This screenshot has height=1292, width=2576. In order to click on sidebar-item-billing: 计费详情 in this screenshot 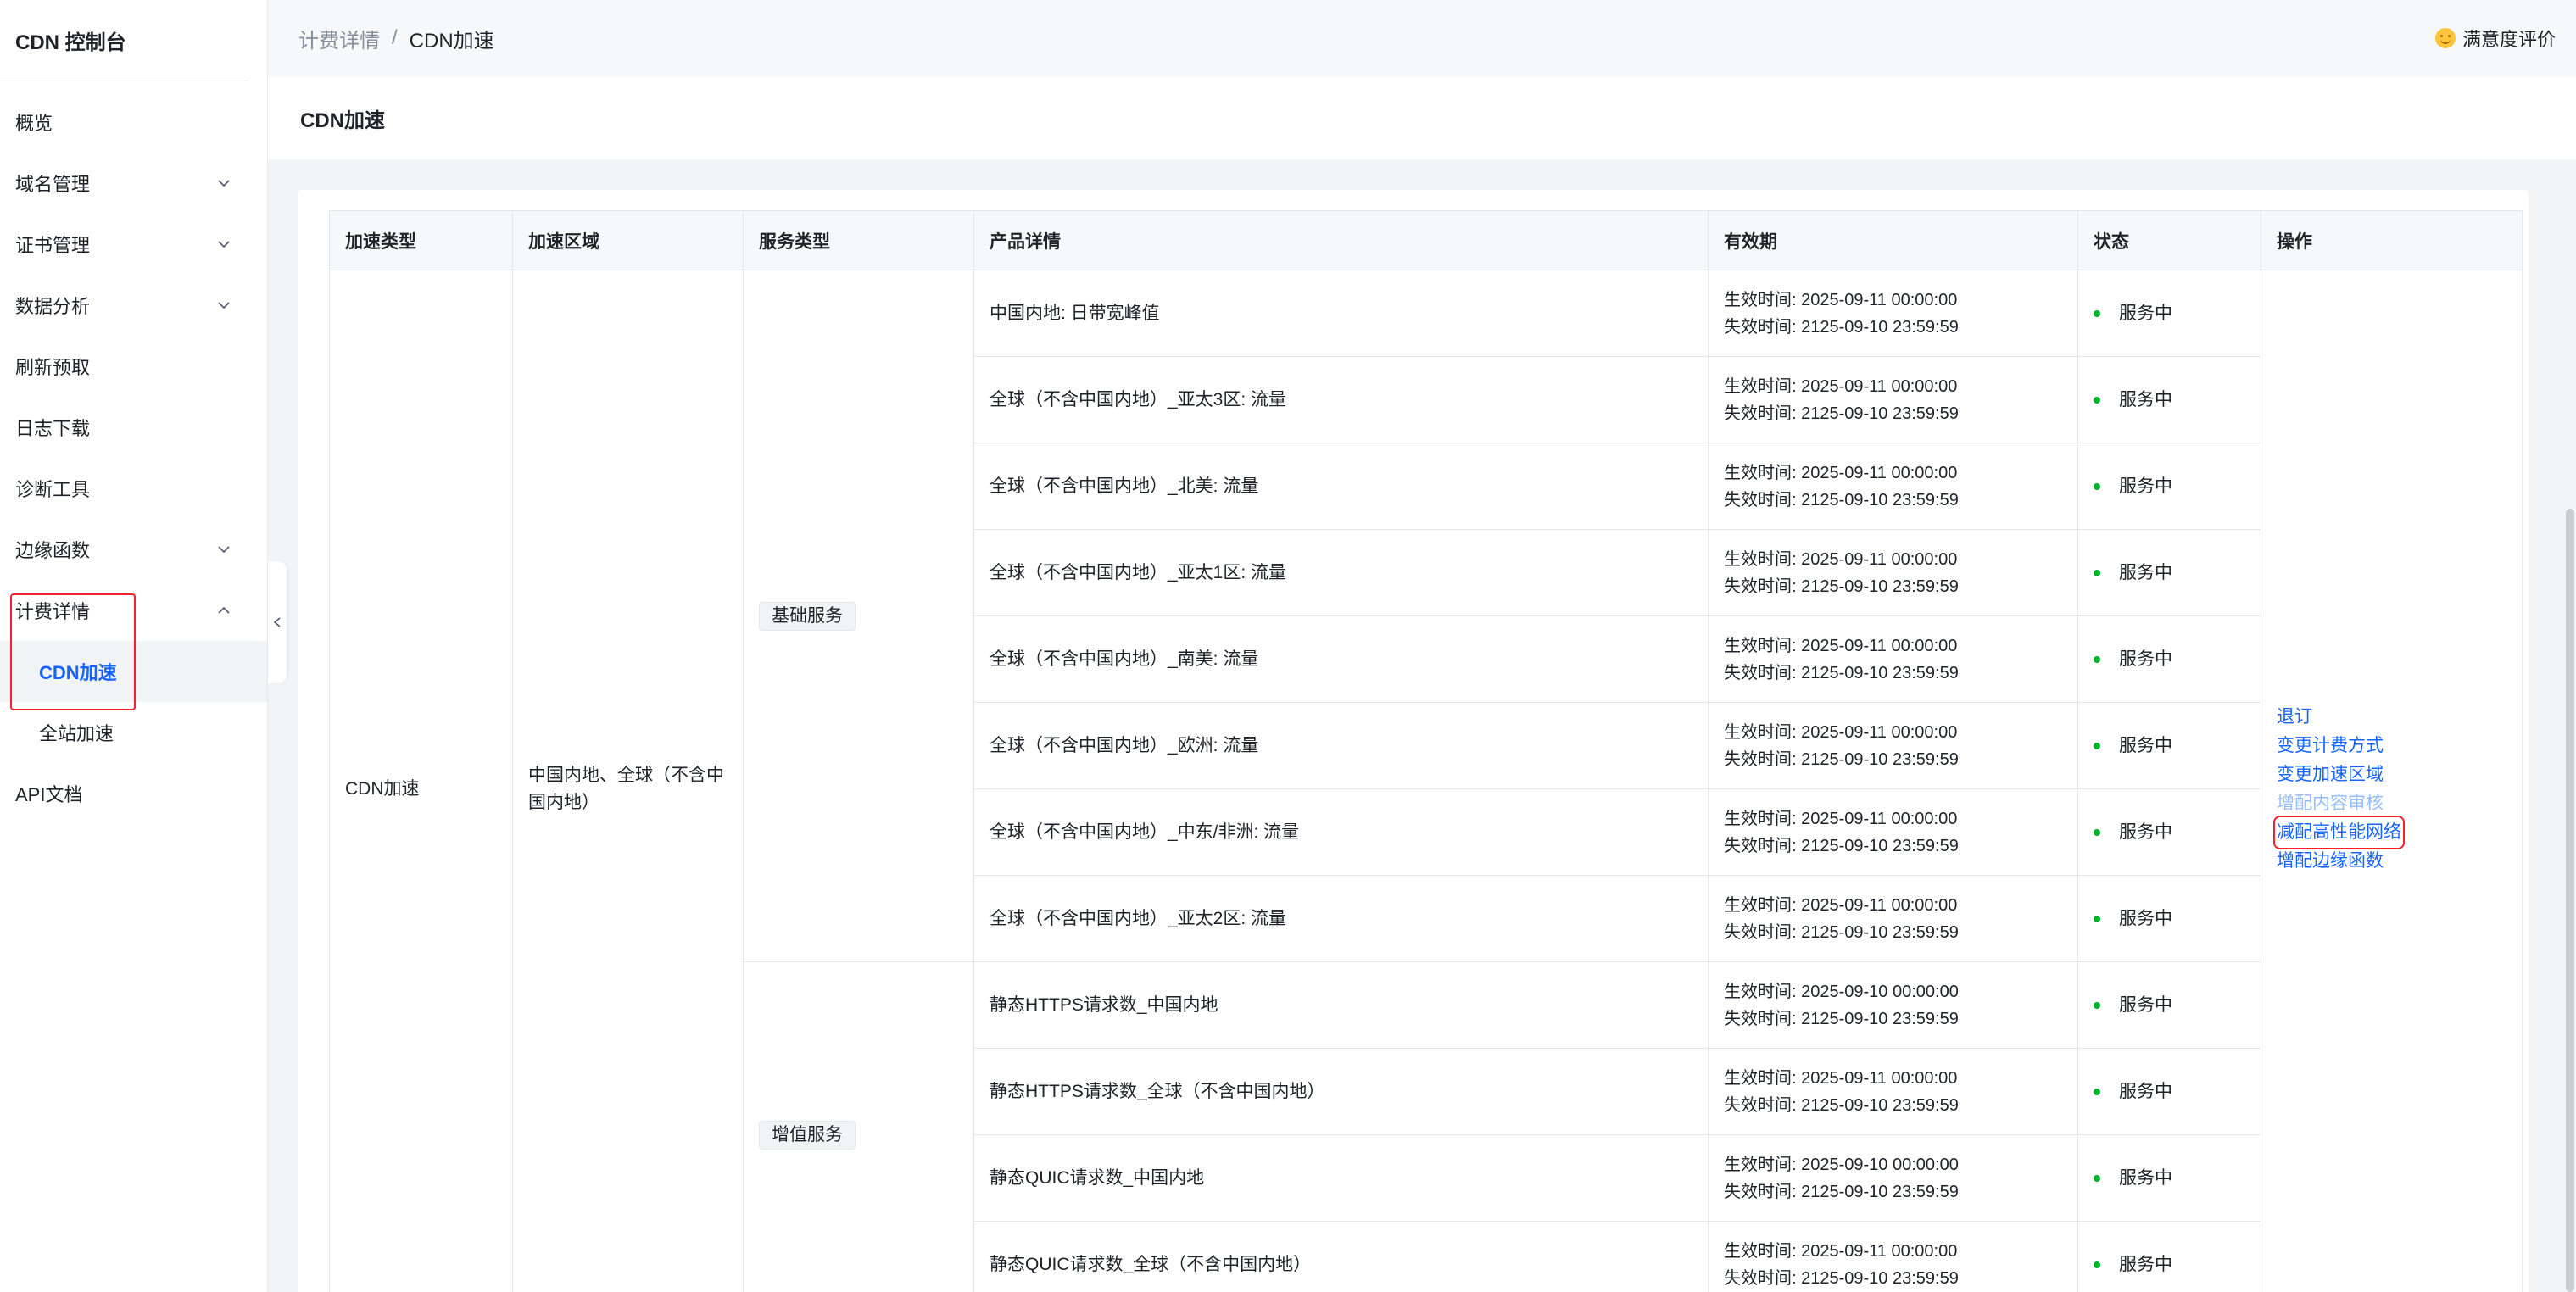, I will do `click(133, 611)`.